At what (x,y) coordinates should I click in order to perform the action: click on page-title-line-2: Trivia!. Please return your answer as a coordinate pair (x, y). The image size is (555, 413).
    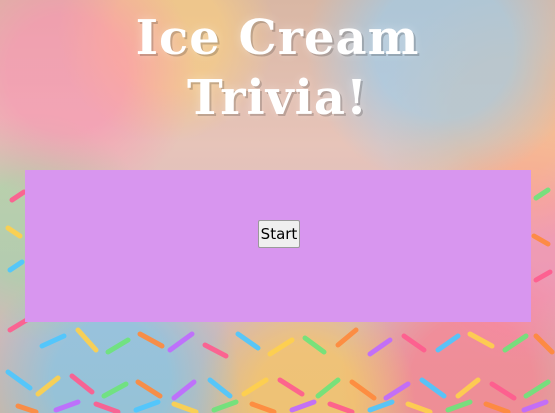
    Looking at the image, I should click on (277, 98).